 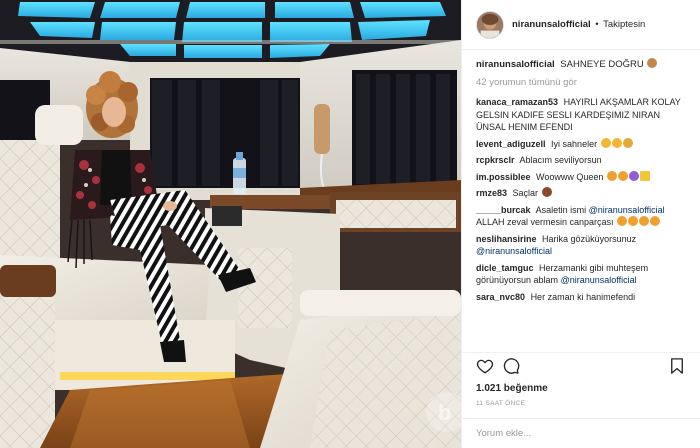 I want to click on comment-username: rcpkrsclr, so click(x=495, y=160).